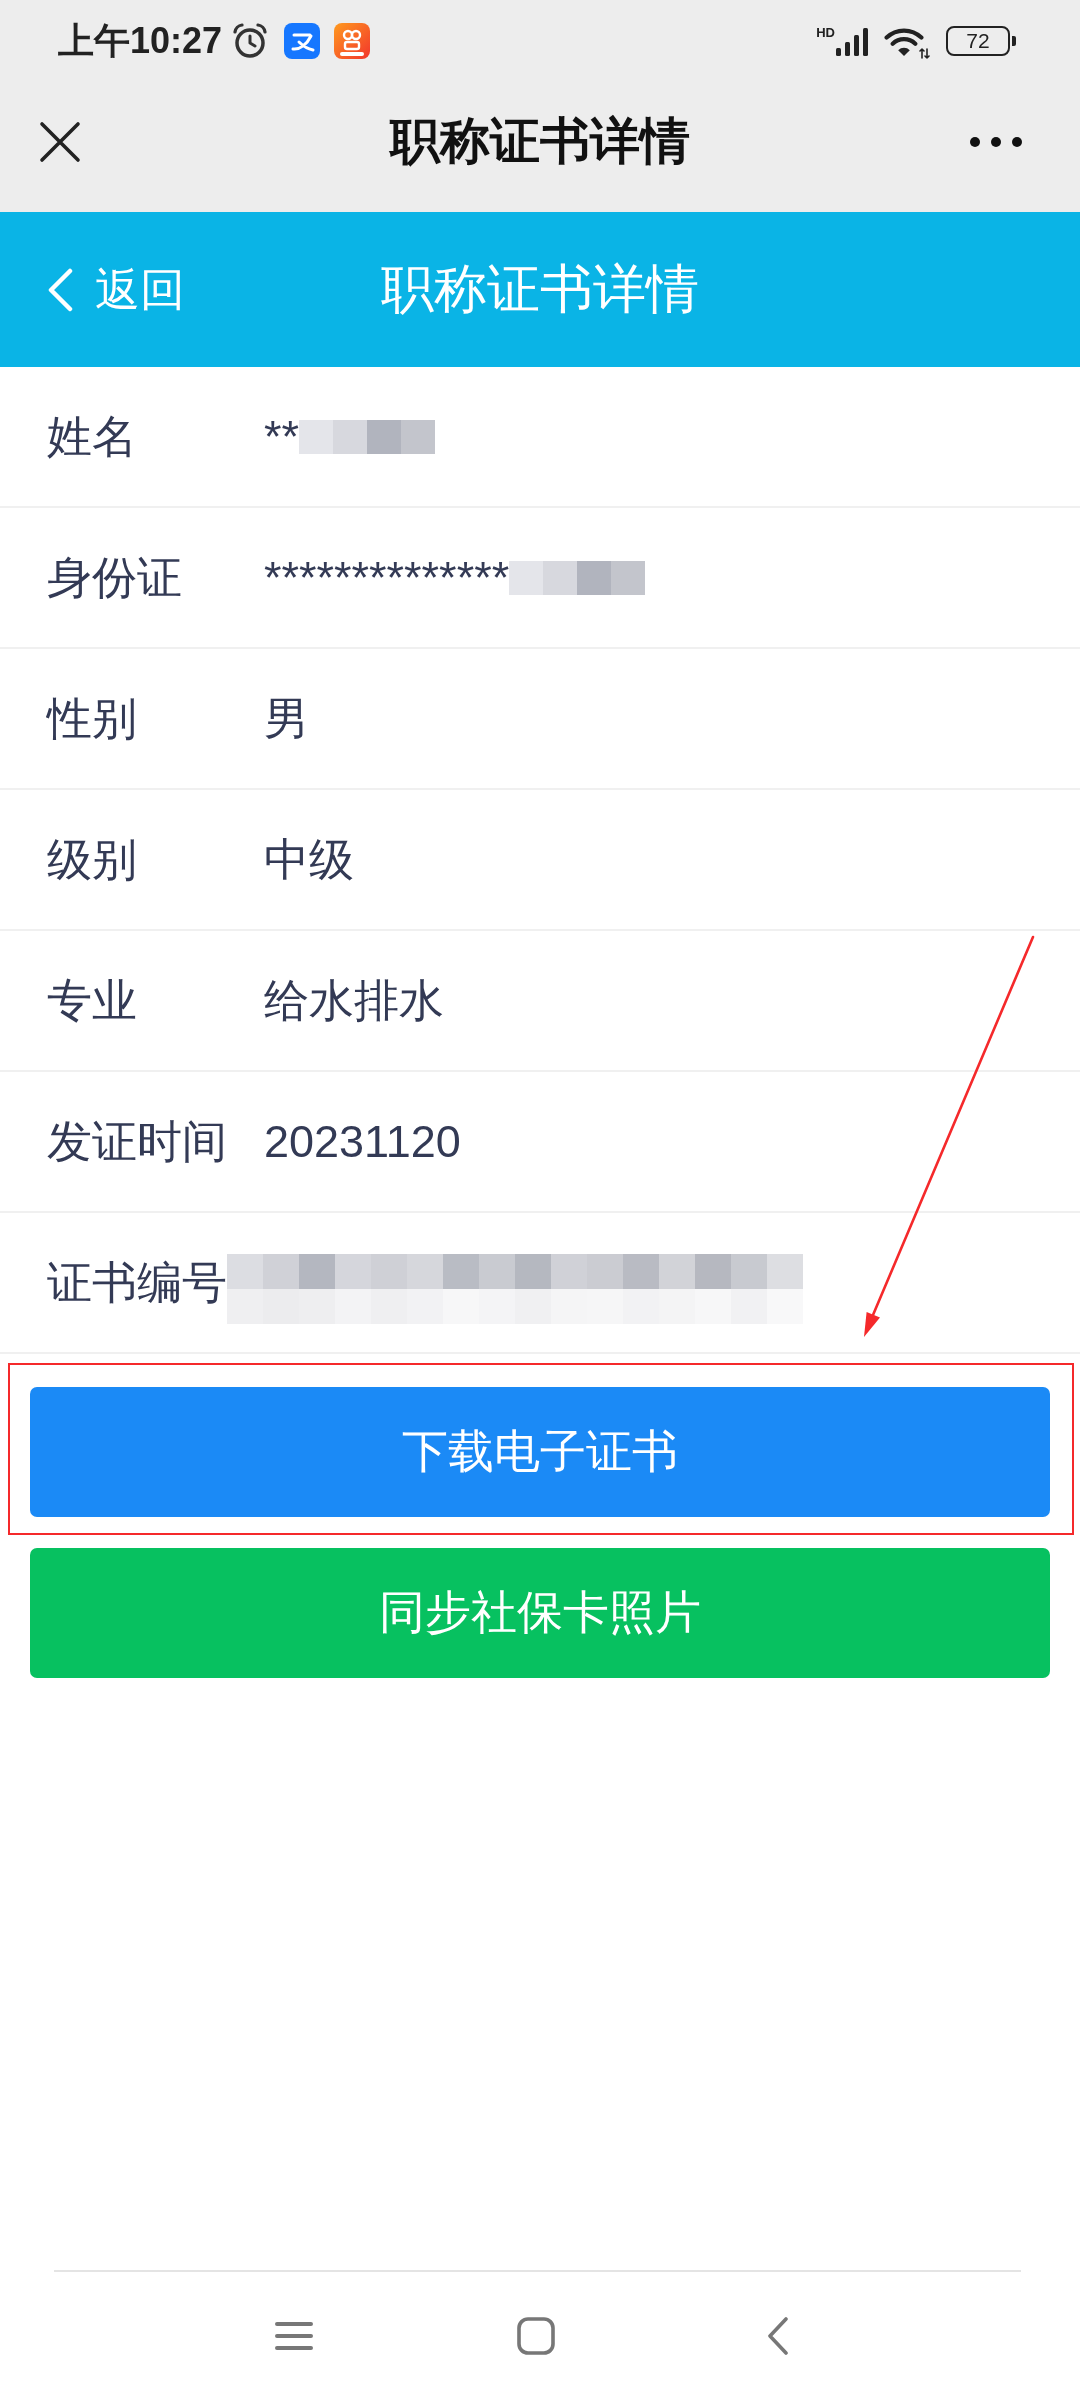 Image resolution: width=1080 pixels, height=2400 pixels. Describe the element at coordinates (92, 1000) in the screenshot. I see `detail-label: 专业` at that location.